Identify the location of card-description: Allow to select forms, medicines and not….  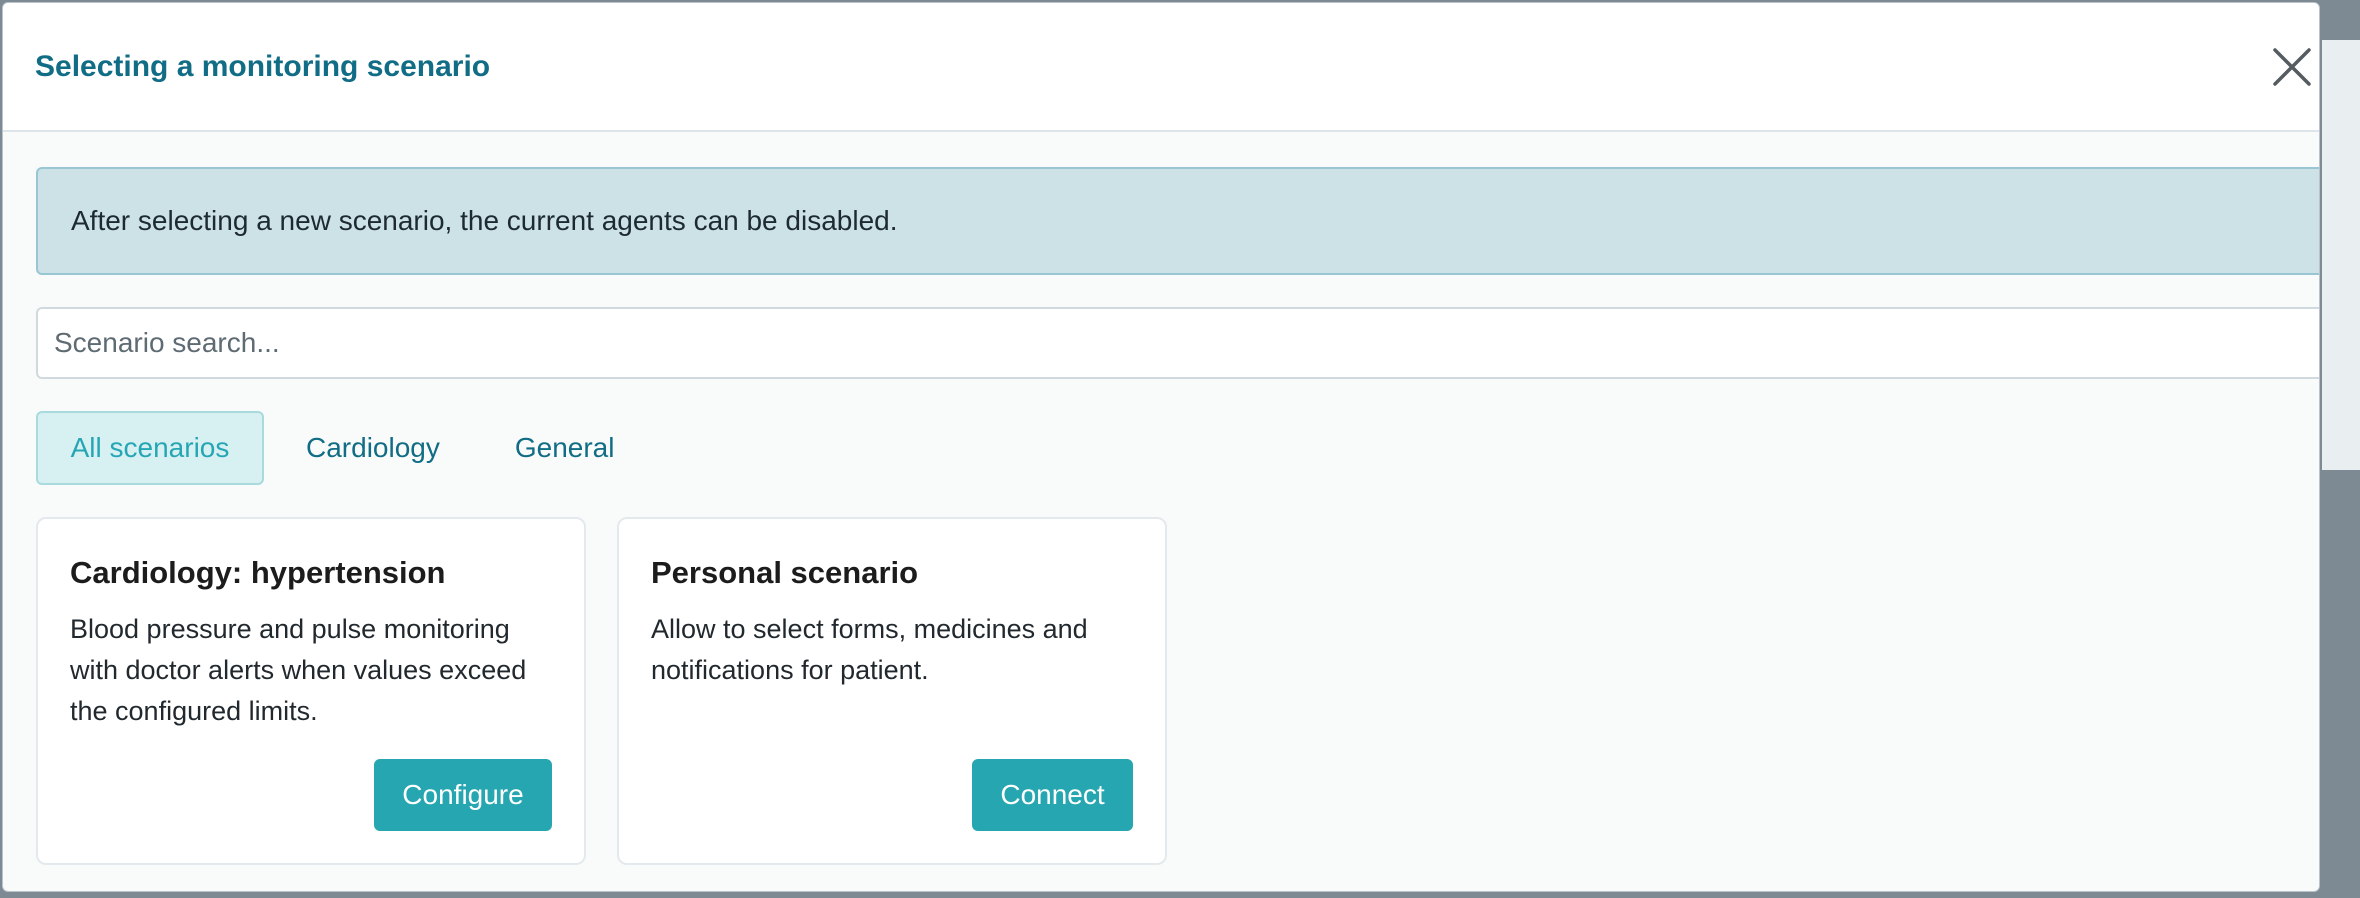
(869, 649).